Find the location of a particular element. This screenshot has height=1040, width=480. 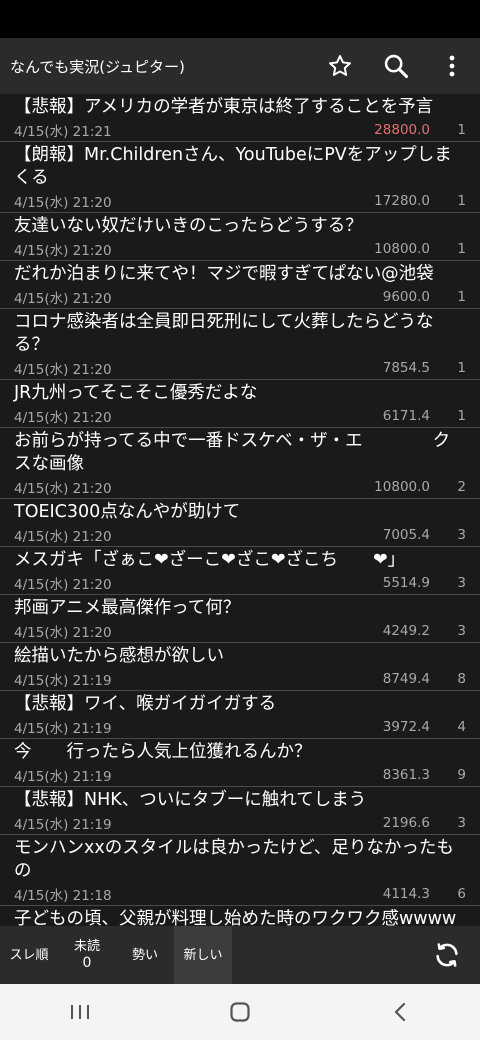

thread-momentum: 3972.4 is located at coordinates (406, 727).